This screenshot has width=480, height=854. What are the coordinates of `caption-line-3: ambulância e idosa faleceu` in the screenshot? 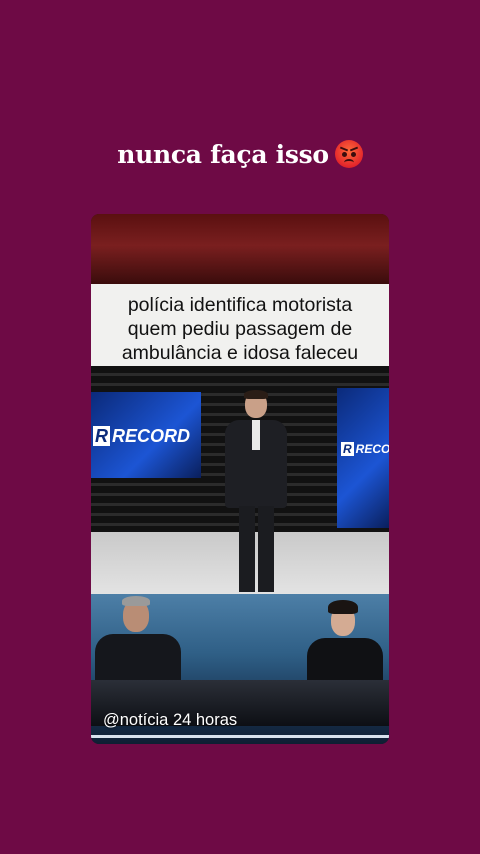 It's located at (240, 353).